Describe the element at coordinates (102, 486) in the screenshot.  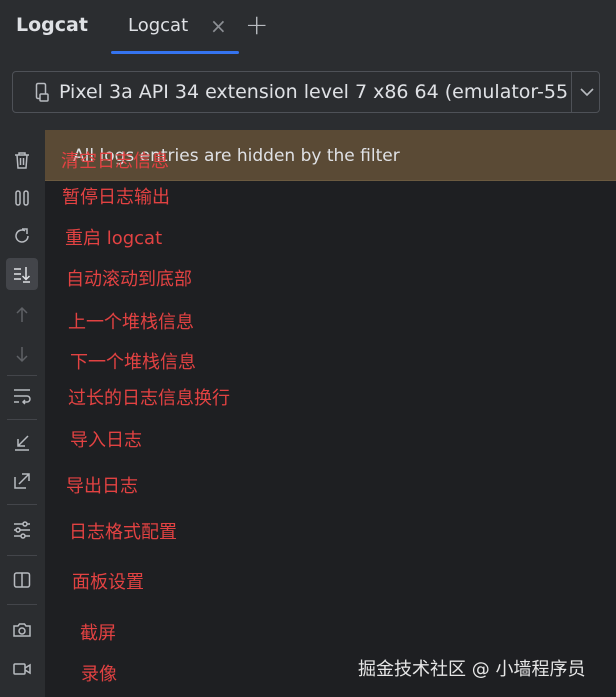
I see `annotation-export: 导出日志` at that location.